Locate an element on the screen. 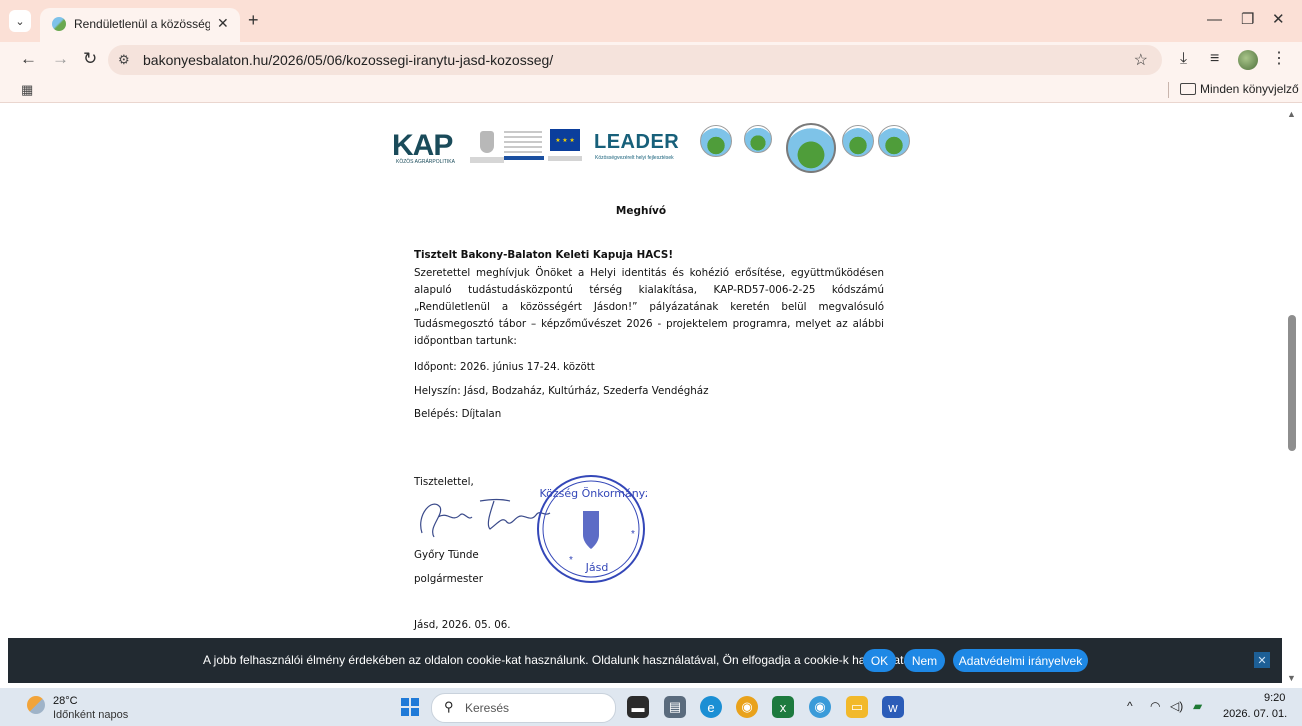 The height and width of the screenshot is (726, 1302). site-info-icon: ⚙ is located at coordinates (124, 60).